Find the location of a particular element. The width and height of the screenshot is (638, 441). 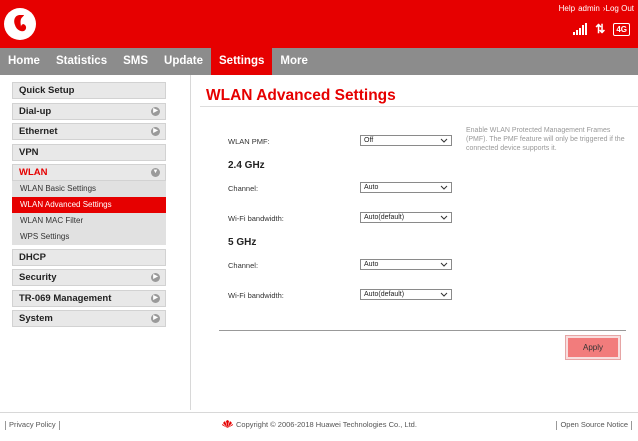

content-divider is located at coordinates (190, 242).